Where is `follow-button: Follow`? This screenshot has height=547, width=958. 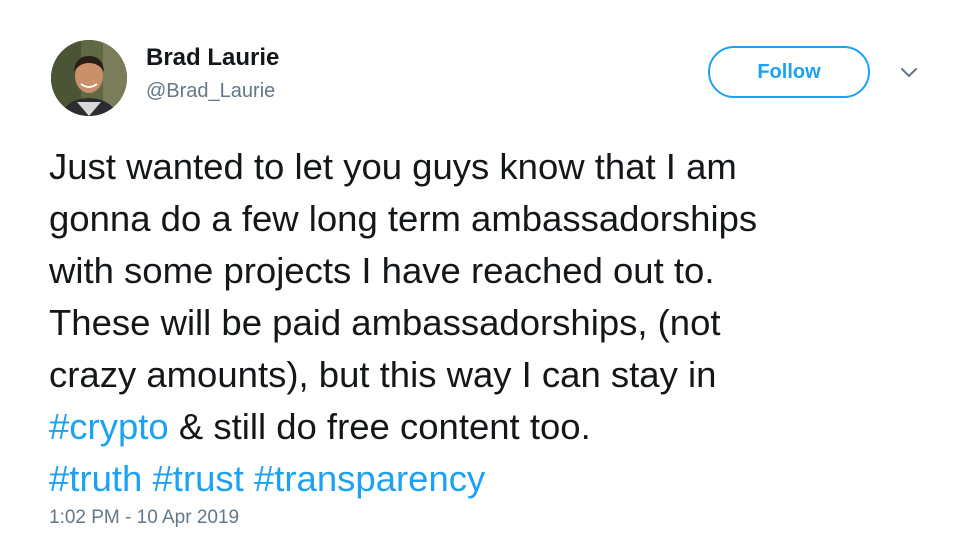
follow-button: Follow is located at coordinates (789, 72).